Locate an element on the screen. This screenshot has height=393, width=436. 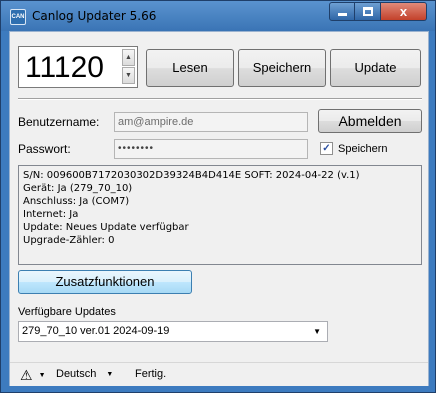
spin-buttons: ▲ ▼ is located at coordinates (128, 67).